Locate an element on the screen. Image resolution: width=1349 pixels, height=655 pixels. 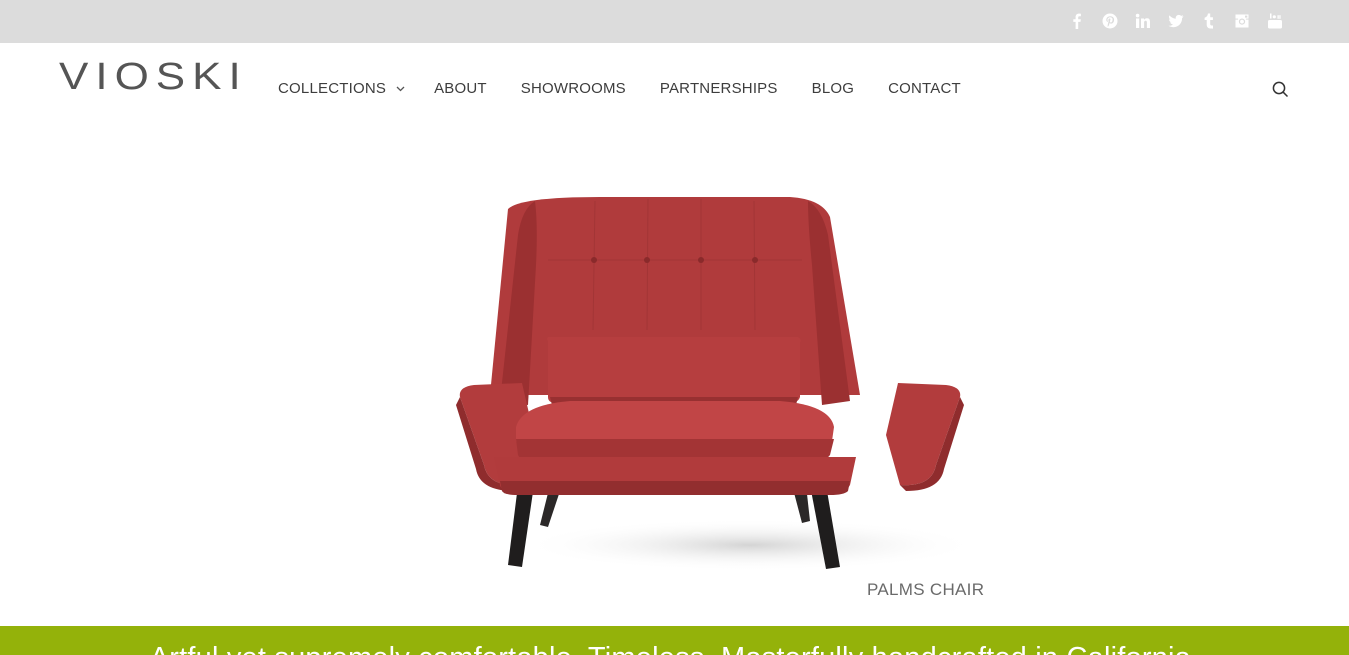
tumblr-icon is located at coordinates (1208, 21).